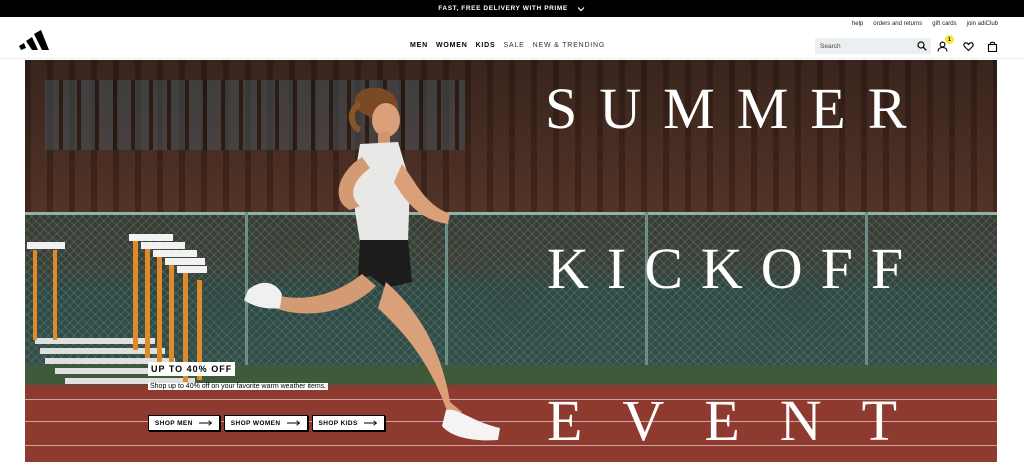 The width and height of the screenshot is (1024, 462). What do you see at coordinates (944, 24) in the screenshot?
I see `gift-cards-link: gift cards` at bounding box center [944, 24].